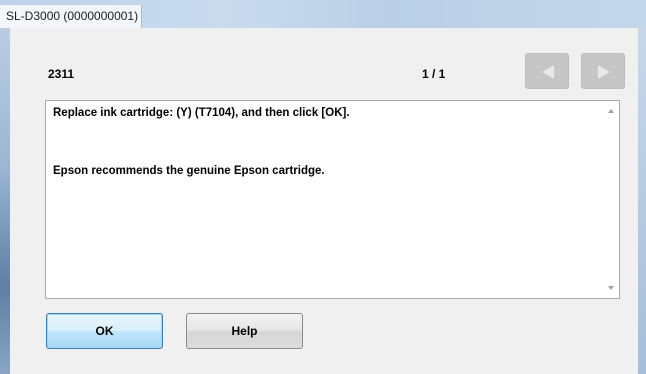 The image size is (646, 374). What do you see at coordinates (61, 74) in the screenshot?
I see `error-code: 2311` at bounding box center [61, 74].